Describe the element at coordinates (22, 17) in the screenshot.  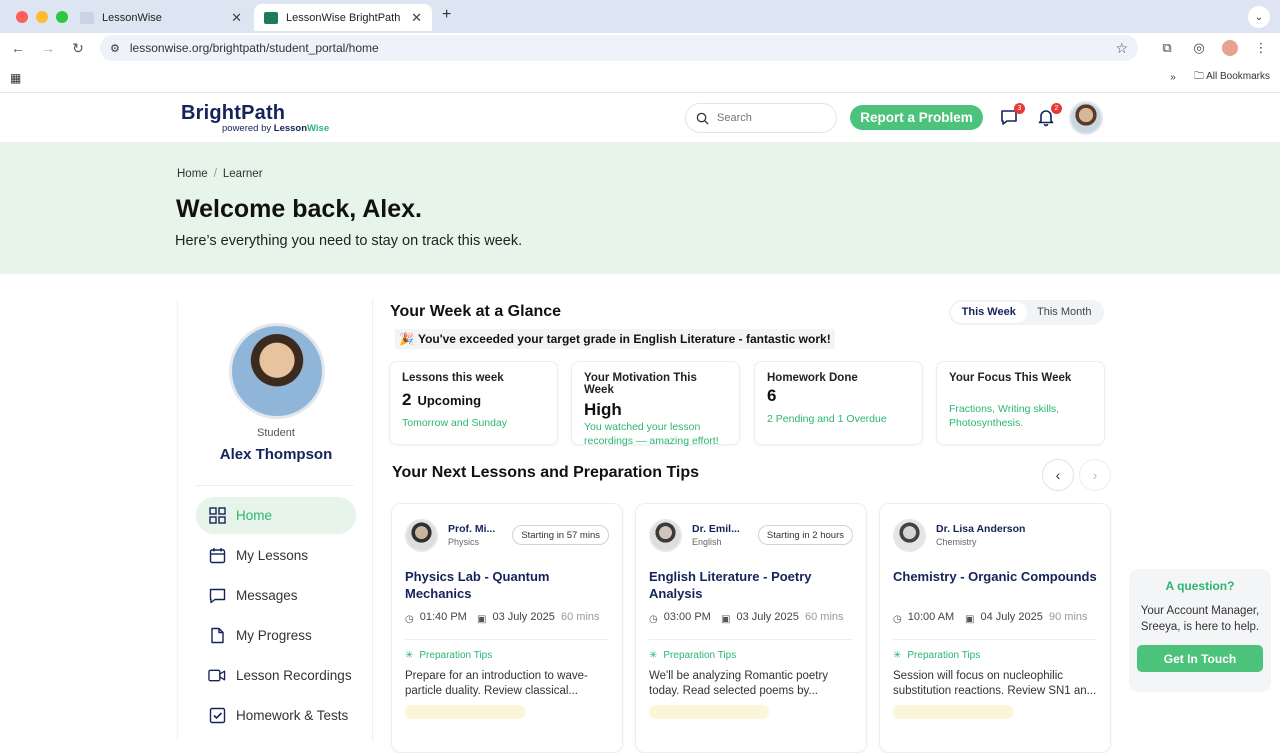
I see `close-window-icon` at that location.